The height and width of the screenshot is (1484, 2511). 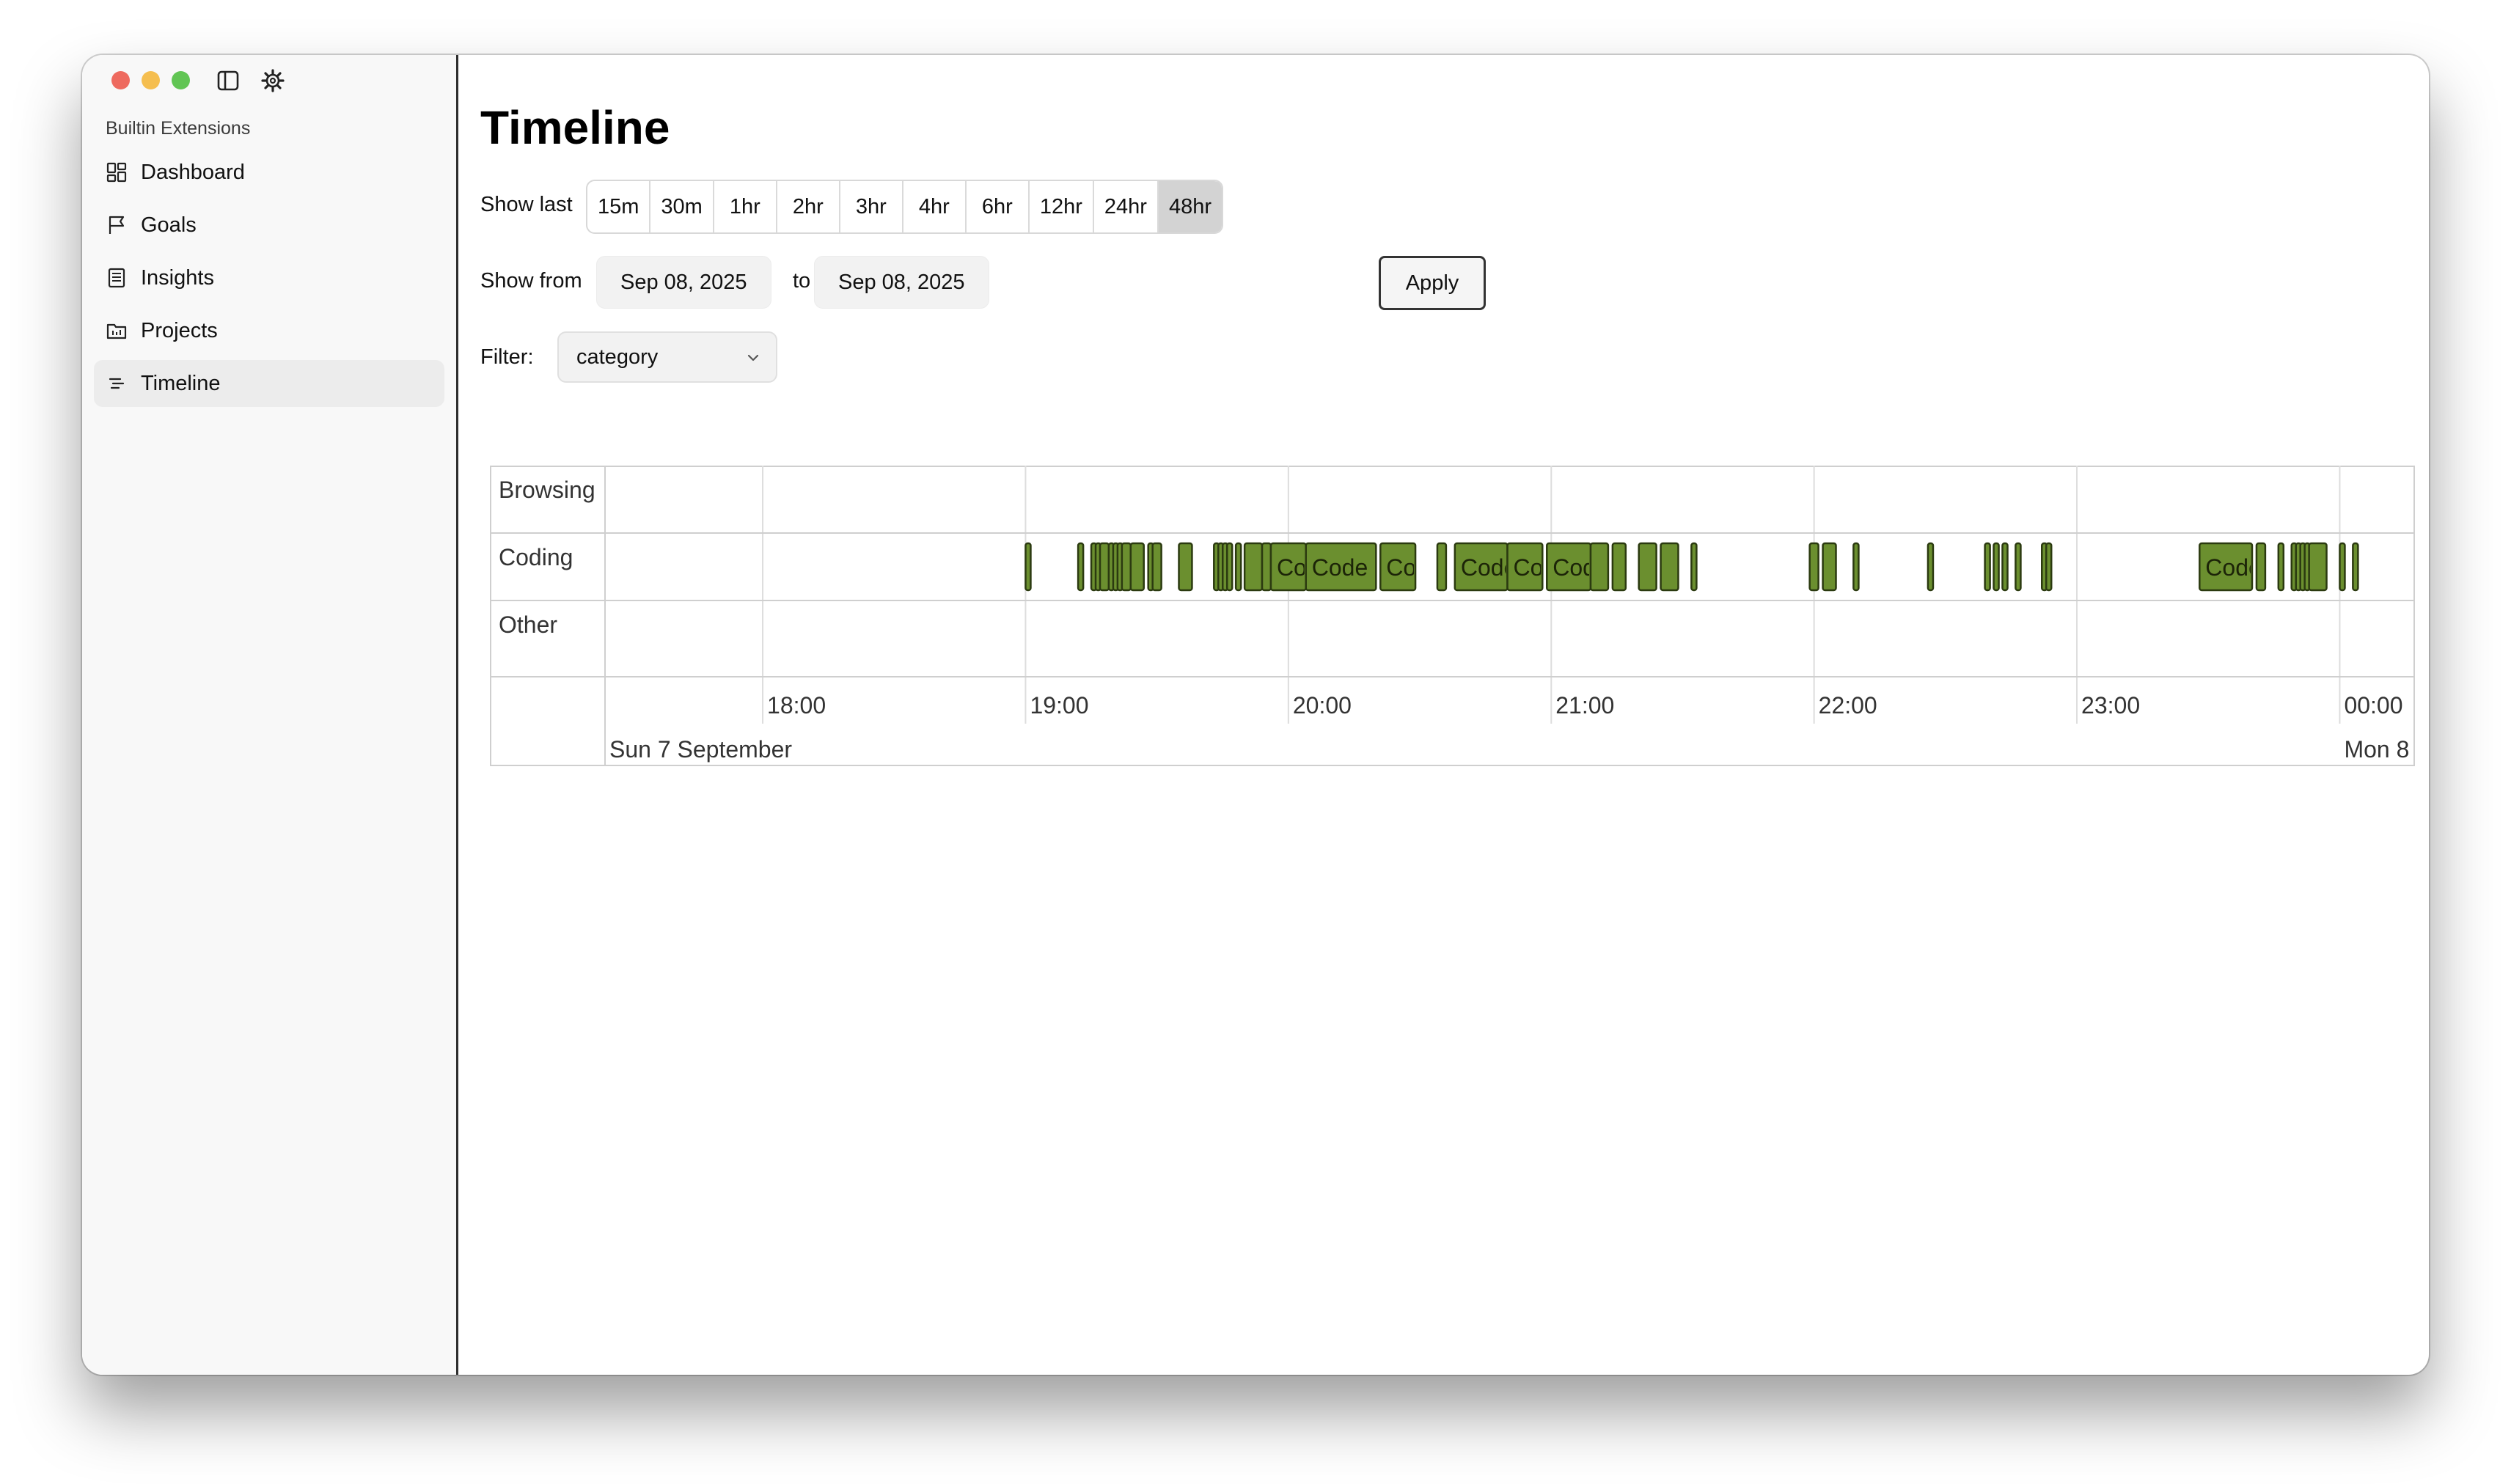 What do you see at coordinates (619, 206) in the screenshot?
I see `range-button: 15m` at bounding box center [619, 206].